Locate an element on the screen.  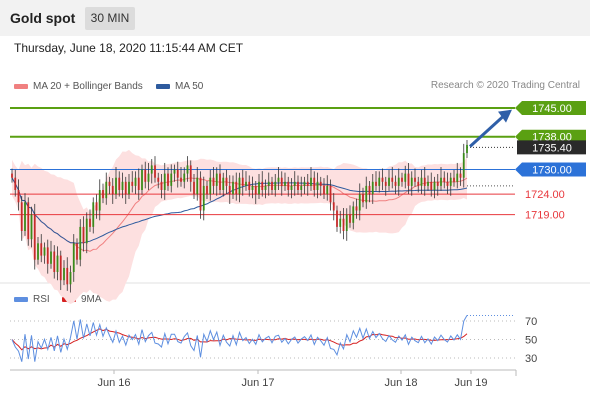
forecast-arrow-shaft is located at coordinates (487, 131).